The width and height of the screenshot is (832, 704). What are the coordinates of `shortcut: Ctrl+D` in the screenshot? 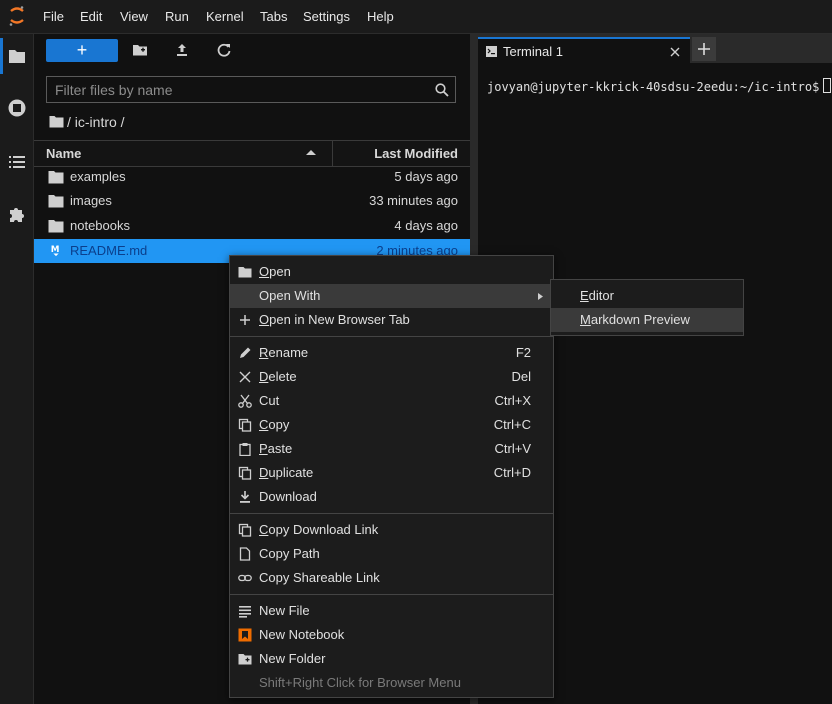 It's located at (512, 472).